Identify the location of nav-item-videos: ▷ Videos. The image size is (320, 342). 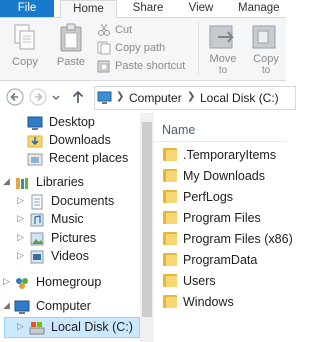
(76, 257).